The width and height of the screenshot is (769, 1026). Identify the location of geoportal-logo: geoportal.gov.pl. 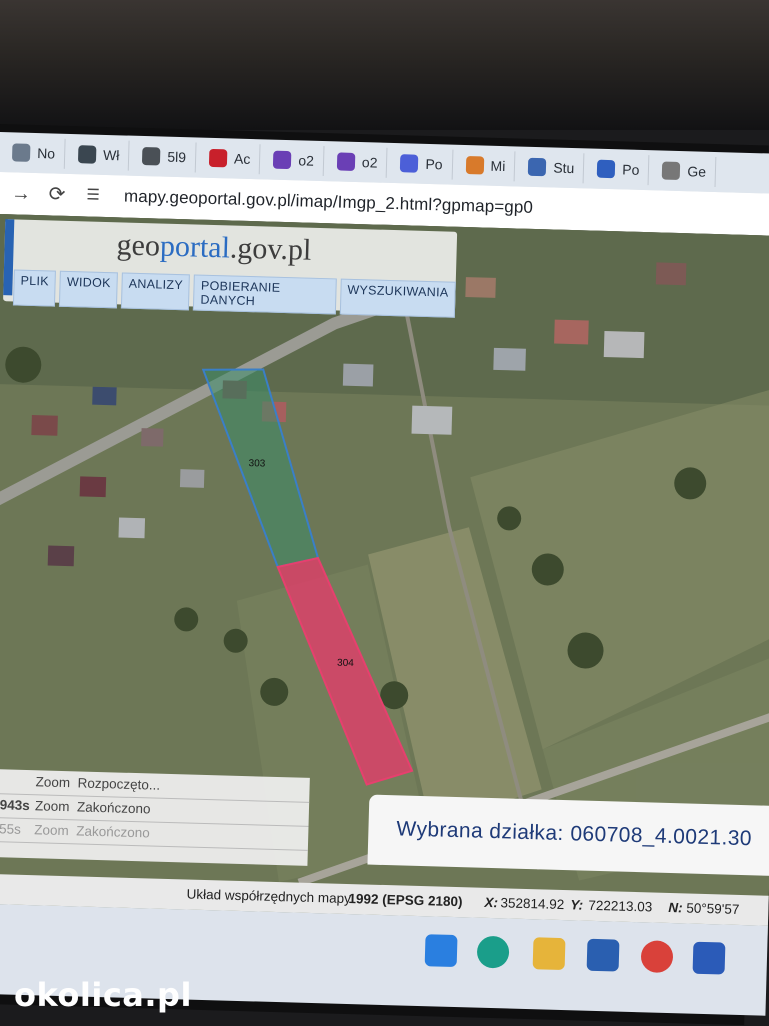
(214, 247).